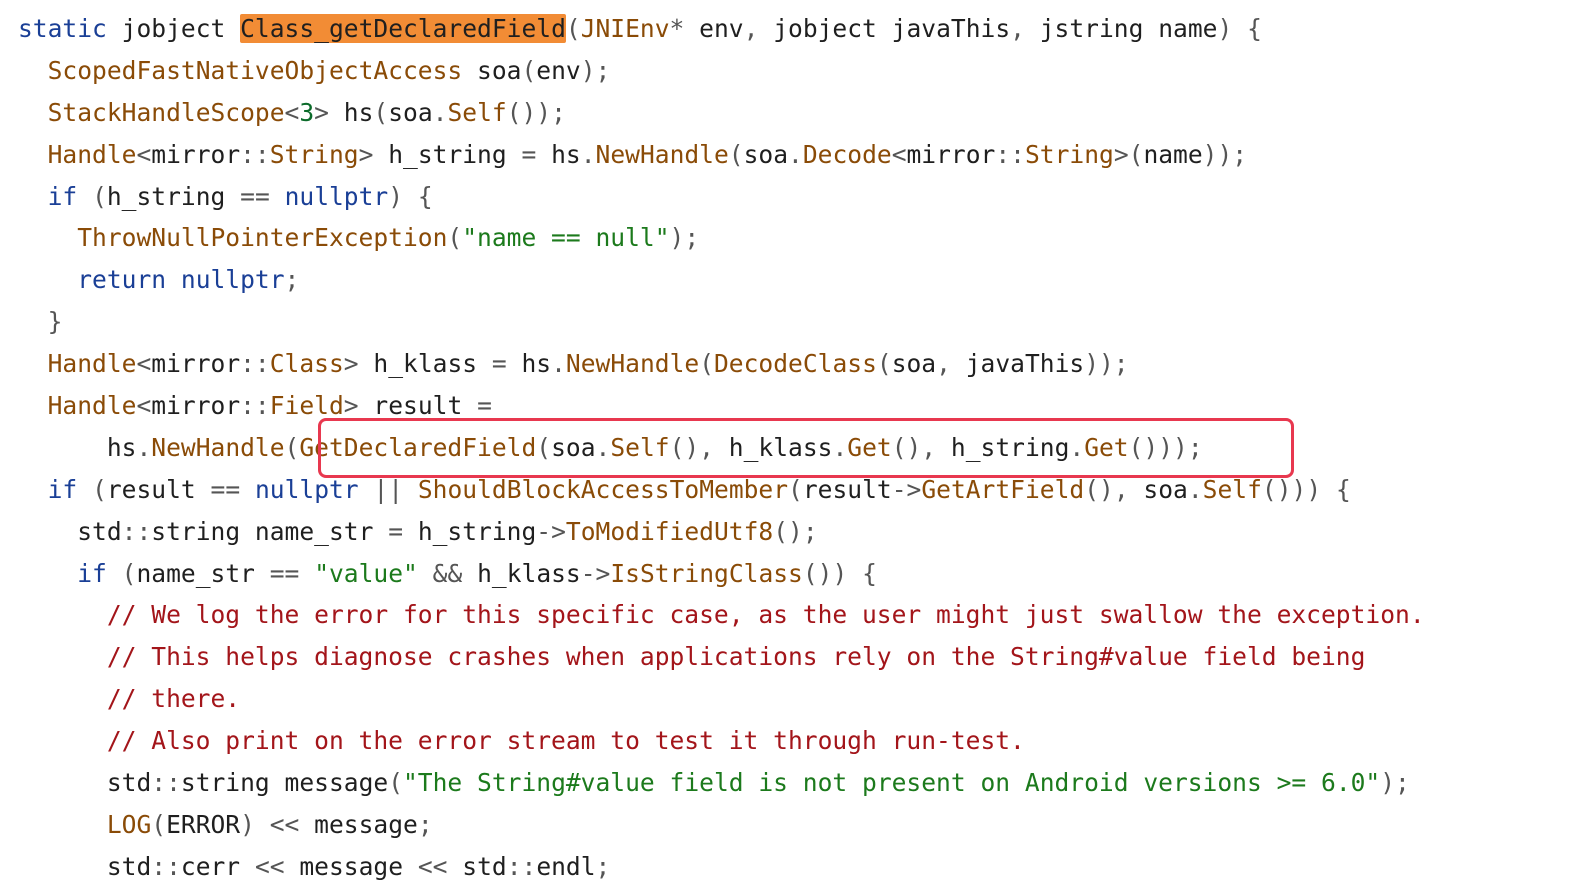 This screenshot has height=888, width=1572. Describe the element at coordinates (795, 531) in the screenshot. I see `punctuation-token: ();` at that location.